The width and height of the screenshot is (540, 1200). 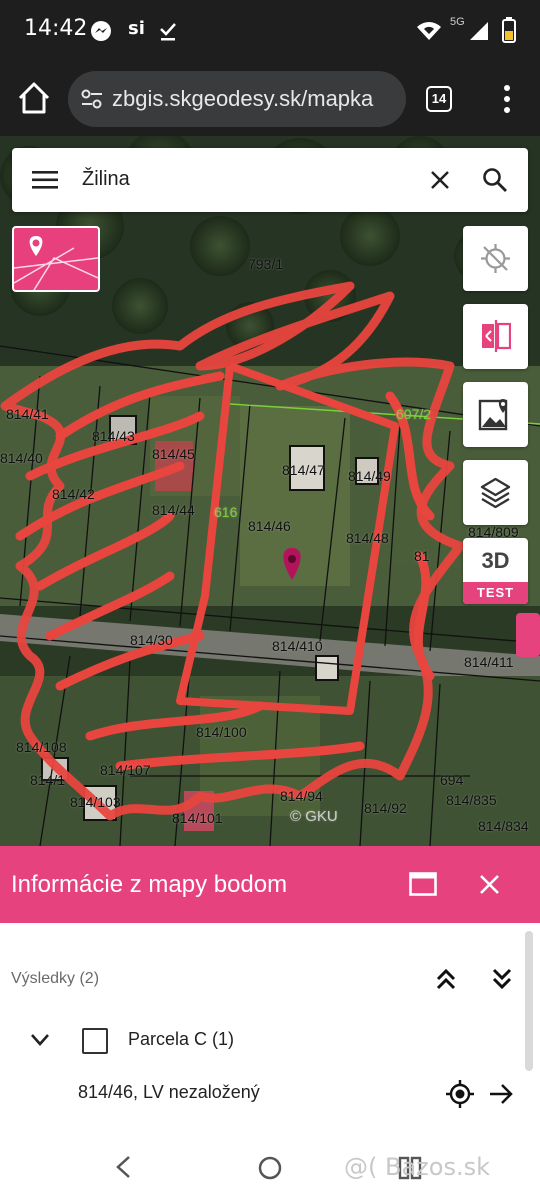 I want to click on chevron-down-icon, so click(x=40, y=1040).